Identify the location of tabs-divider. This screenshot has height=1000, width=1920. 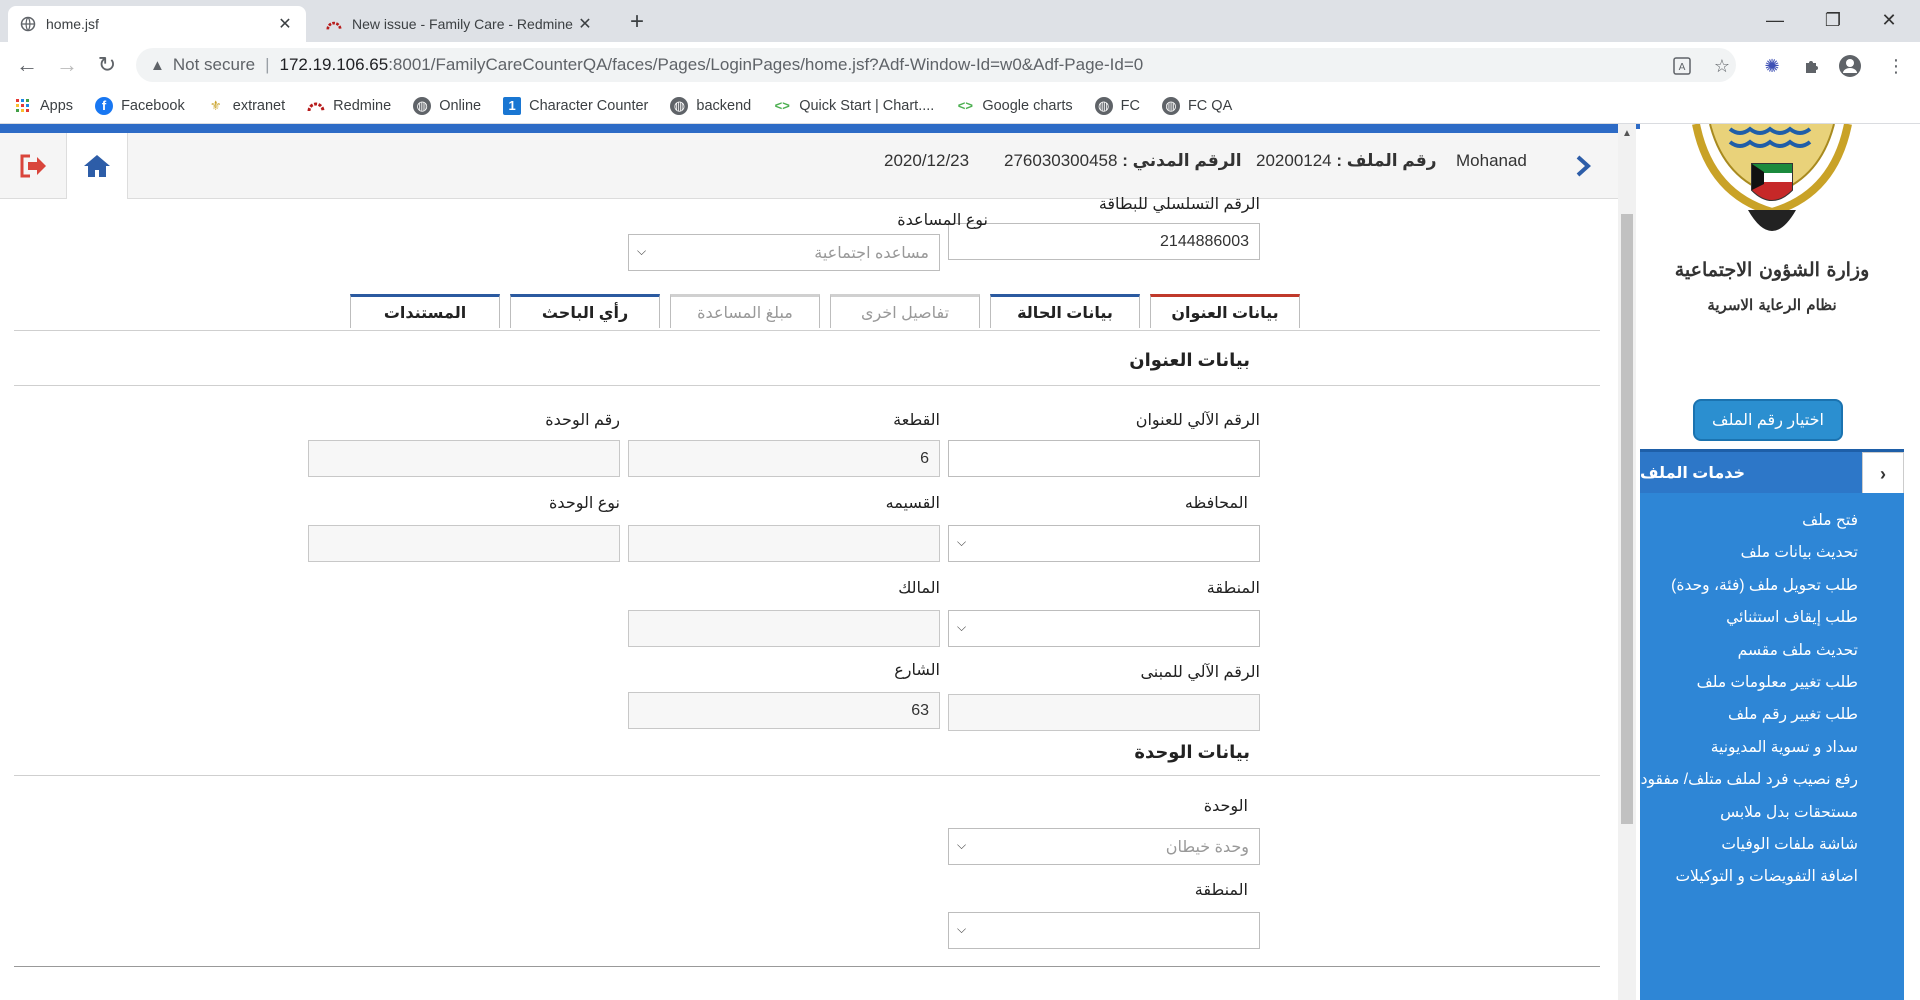
(807, 330).